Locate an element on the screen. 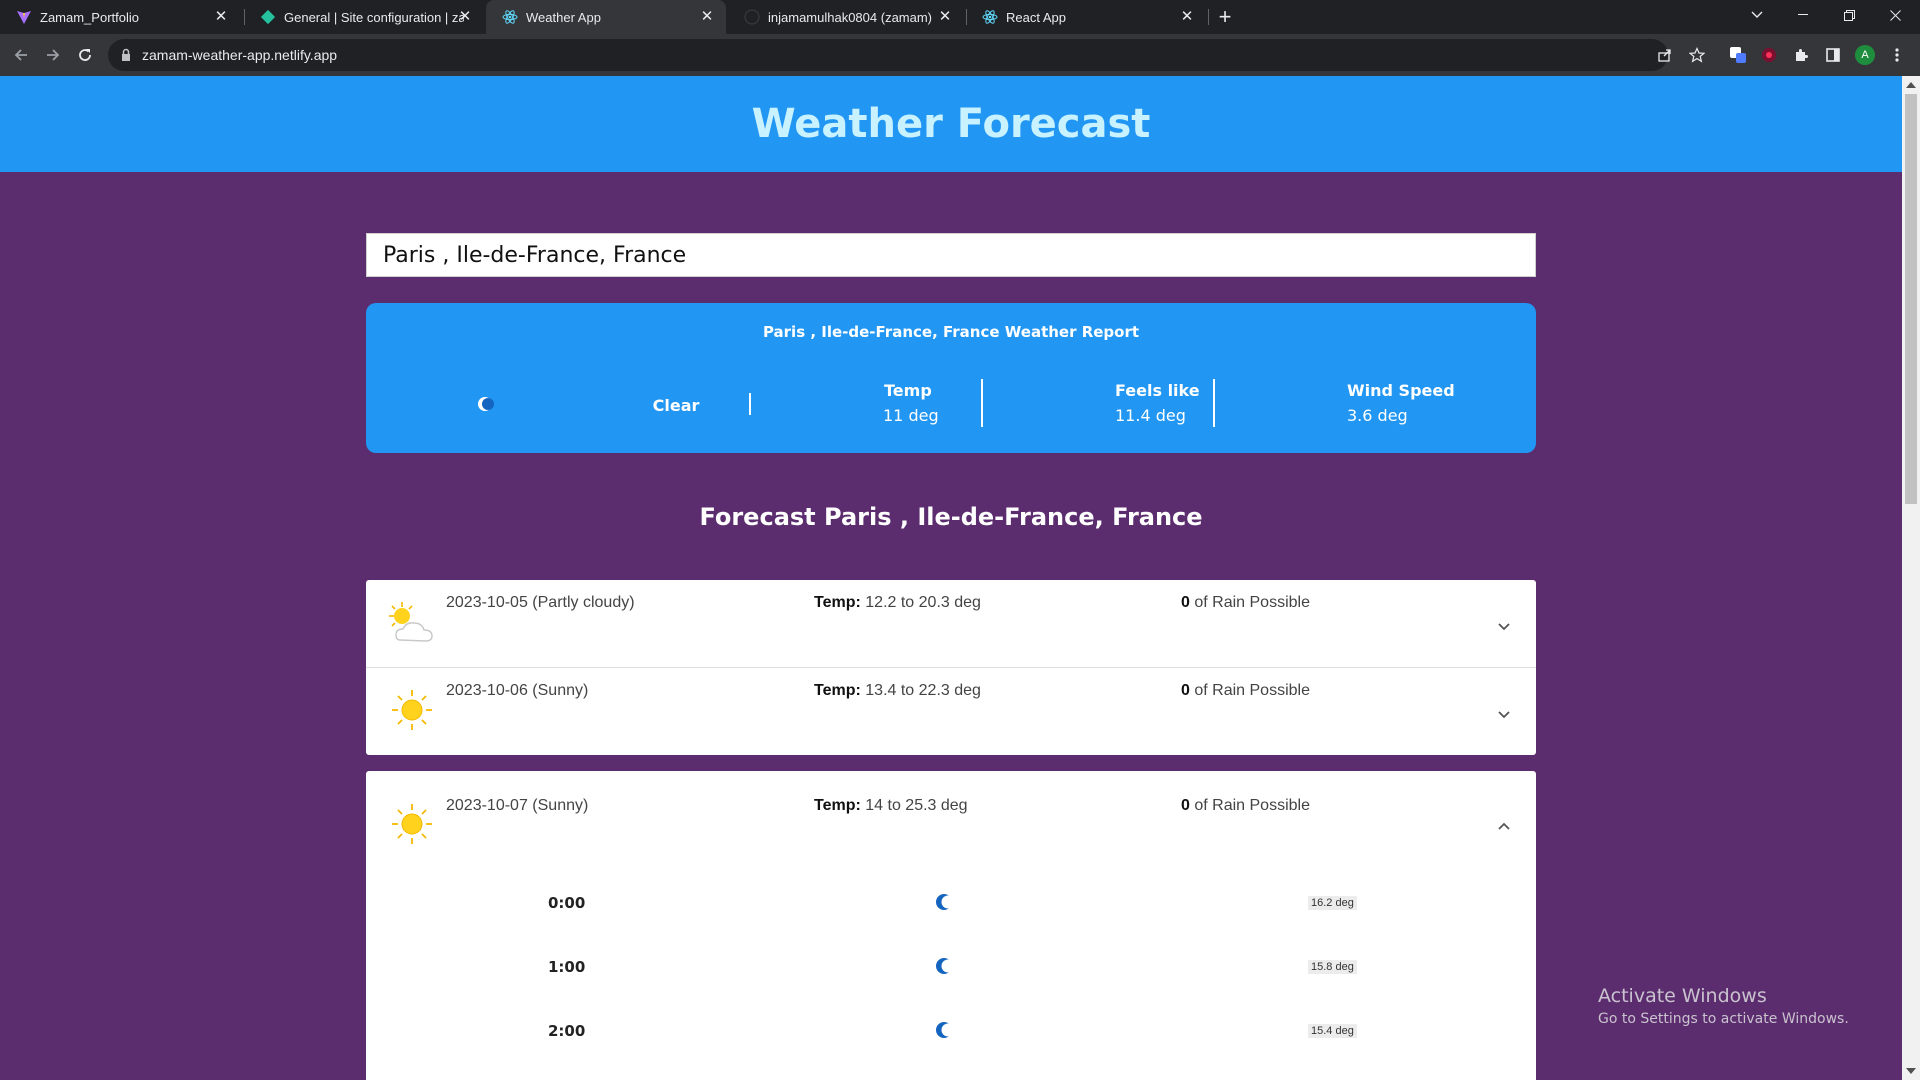 This screenshot has width=1920, height=1080. extension-translate-button is located at coordinates (1738, 55).